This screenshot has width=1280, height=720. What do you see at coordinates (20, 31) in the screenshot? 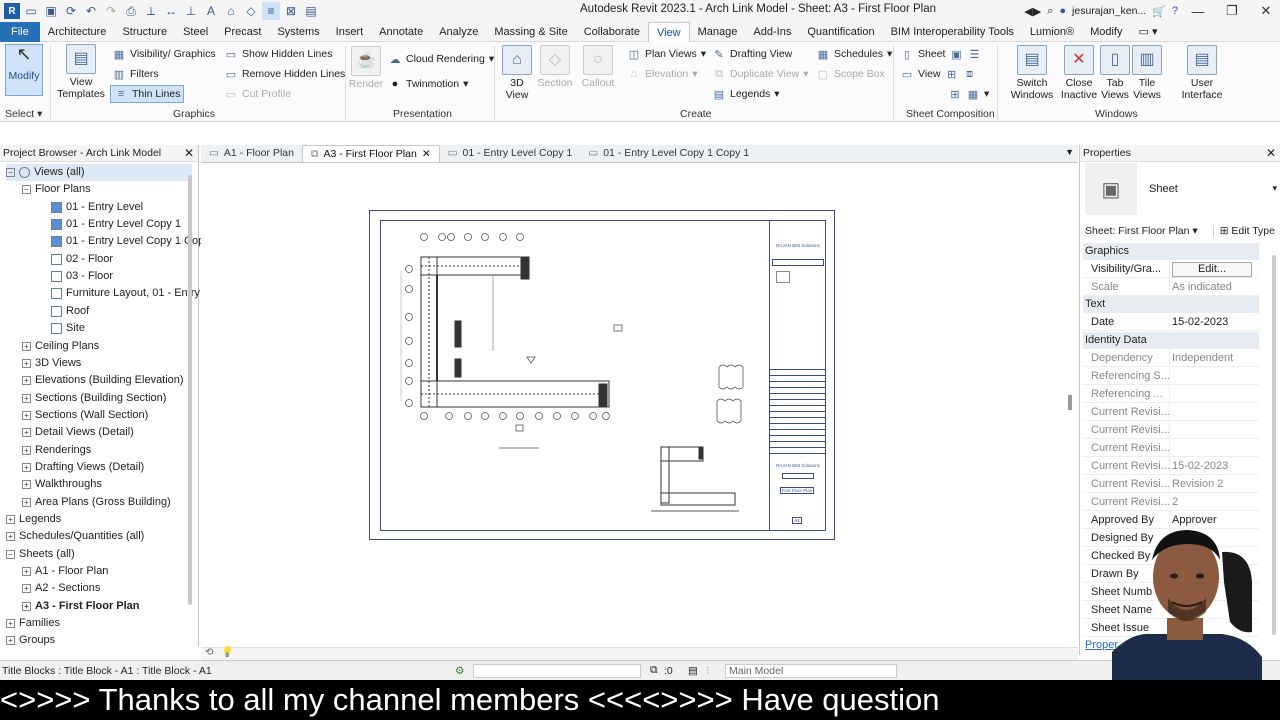
I see `ribbon-tab-file: File` at bounding box center [20, 31].